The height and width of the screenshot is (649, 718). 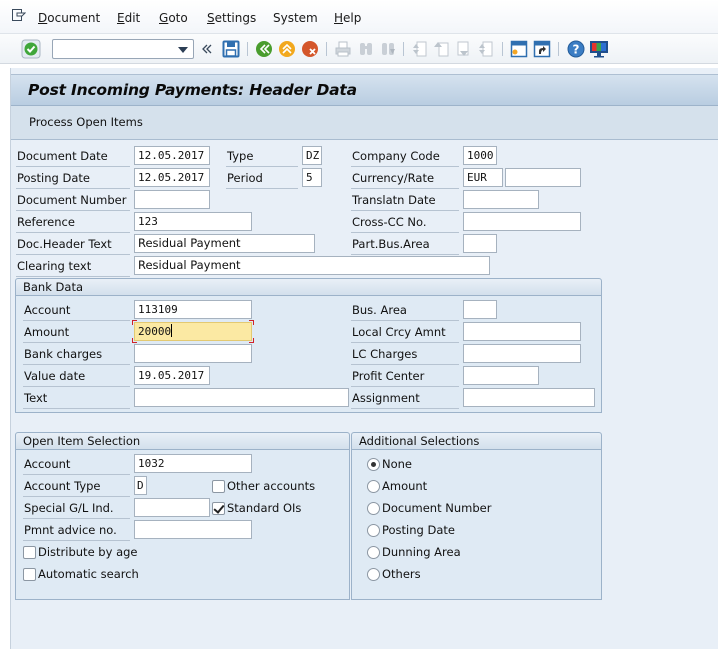 What do you see at coordinates (522, 353) in the screenshot?
I see `lc-charges-input` at bounding box center [522, 353].